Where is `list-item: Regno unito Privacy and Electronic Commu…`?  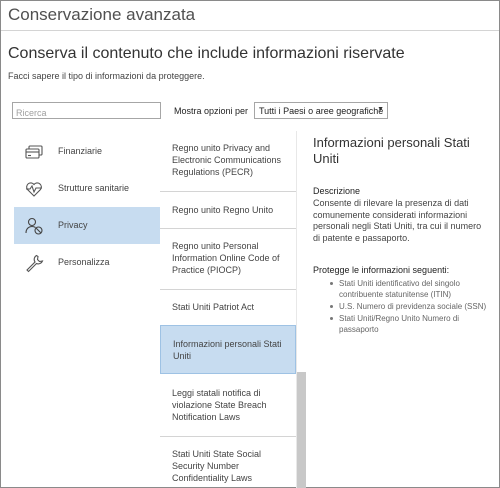 list-item: Regno unito Privacy and Electronic Commu… is located at coordinates (228, 160).